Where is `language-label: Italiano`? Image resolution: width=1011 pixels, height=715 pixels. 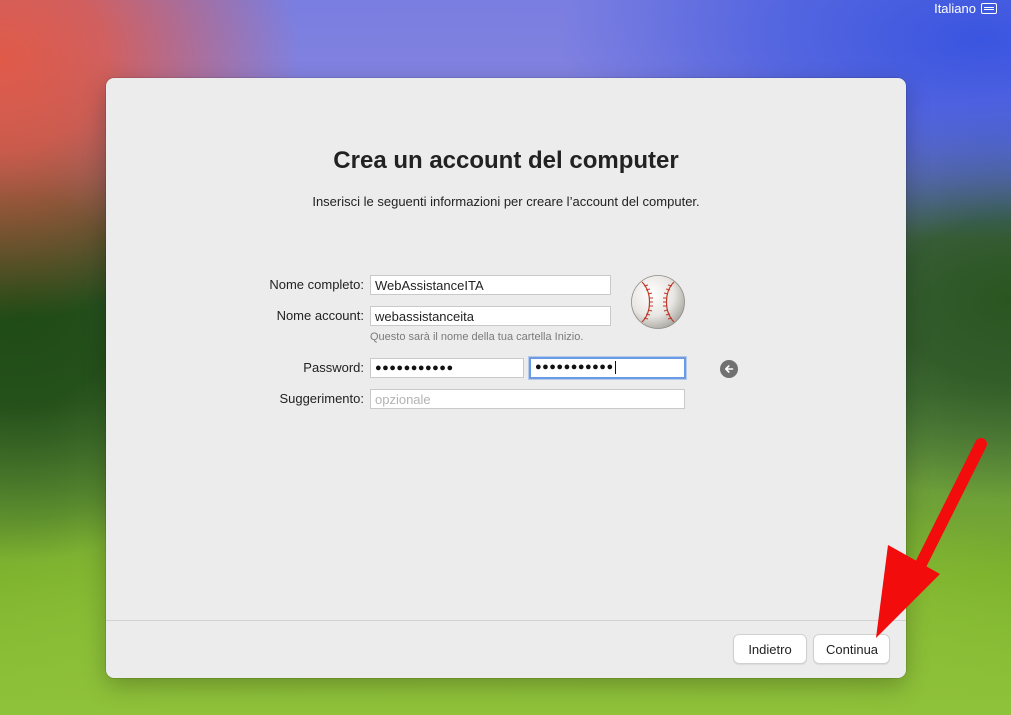
language-label: Italiano is located at coordinates (955, 8).